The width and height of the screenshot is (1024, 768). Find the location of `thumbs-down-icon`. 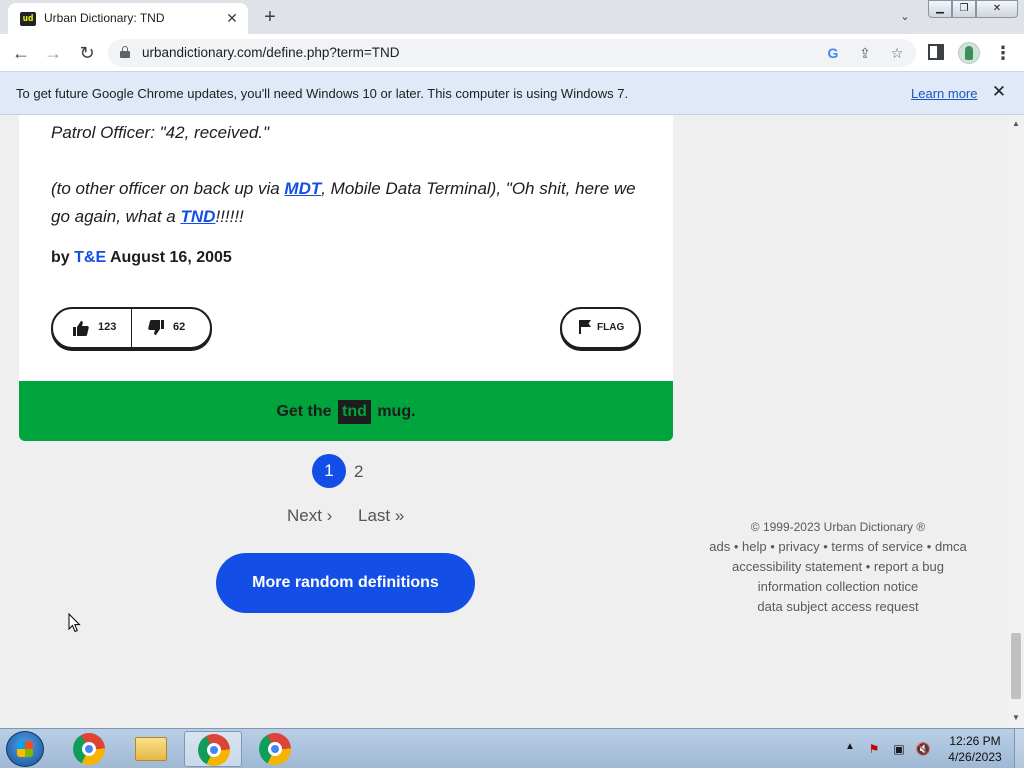

thumbs-down-icon is located at coordinates (156, 327).